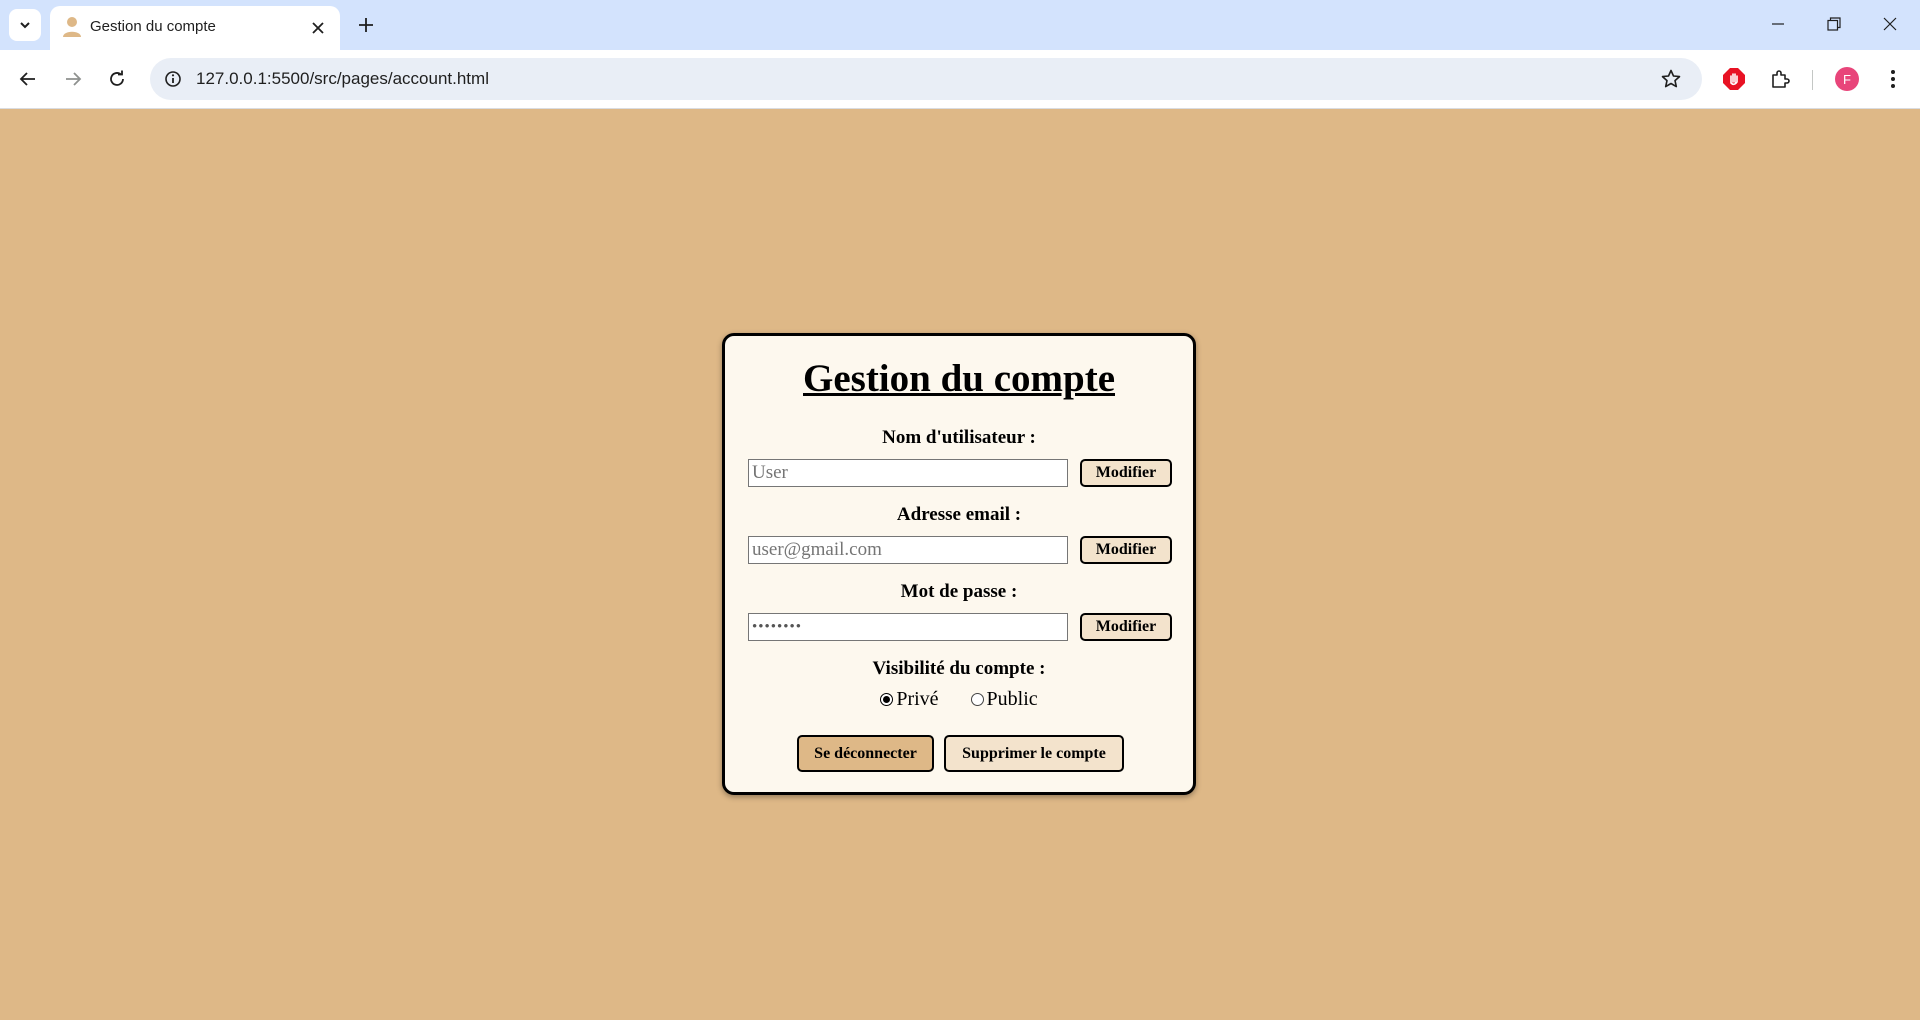 The width and height of the screenshot is (1920, 1020). I want to click on arrow-right-icon, so click(74, 79).